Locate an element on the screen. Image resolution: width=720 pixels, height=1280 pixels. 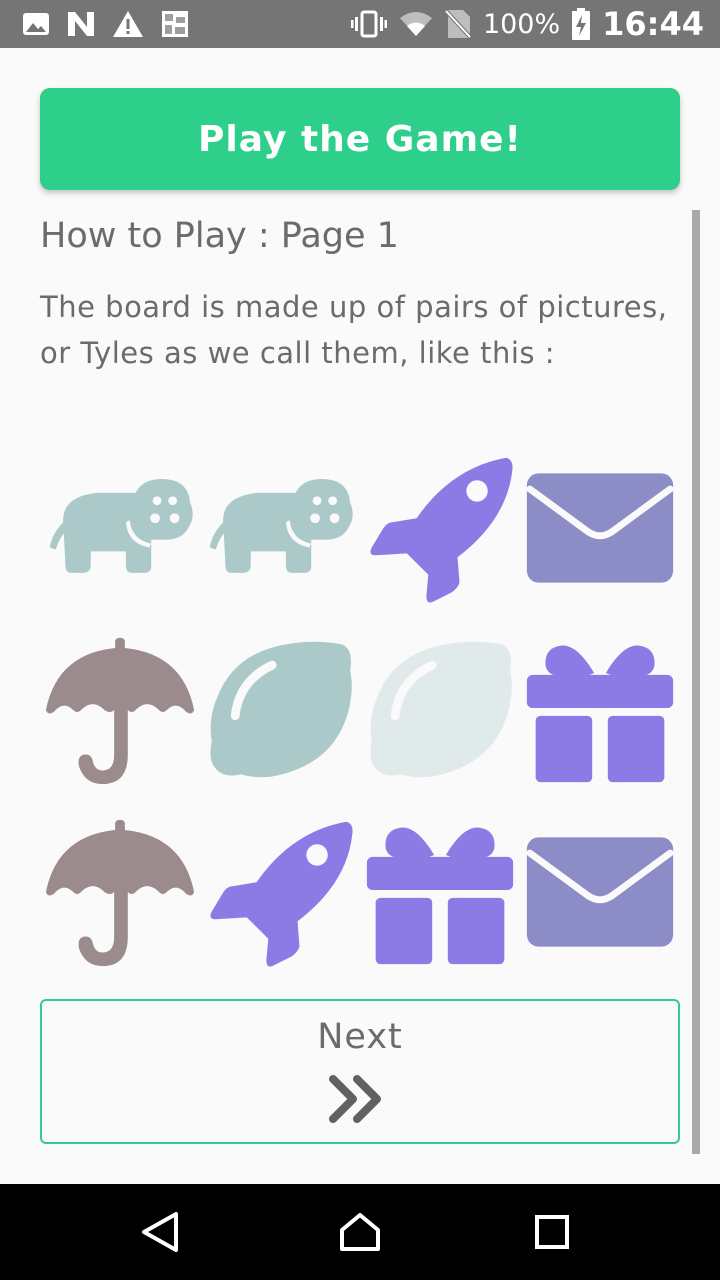
back-icon is located at coordinates (160, 1232).